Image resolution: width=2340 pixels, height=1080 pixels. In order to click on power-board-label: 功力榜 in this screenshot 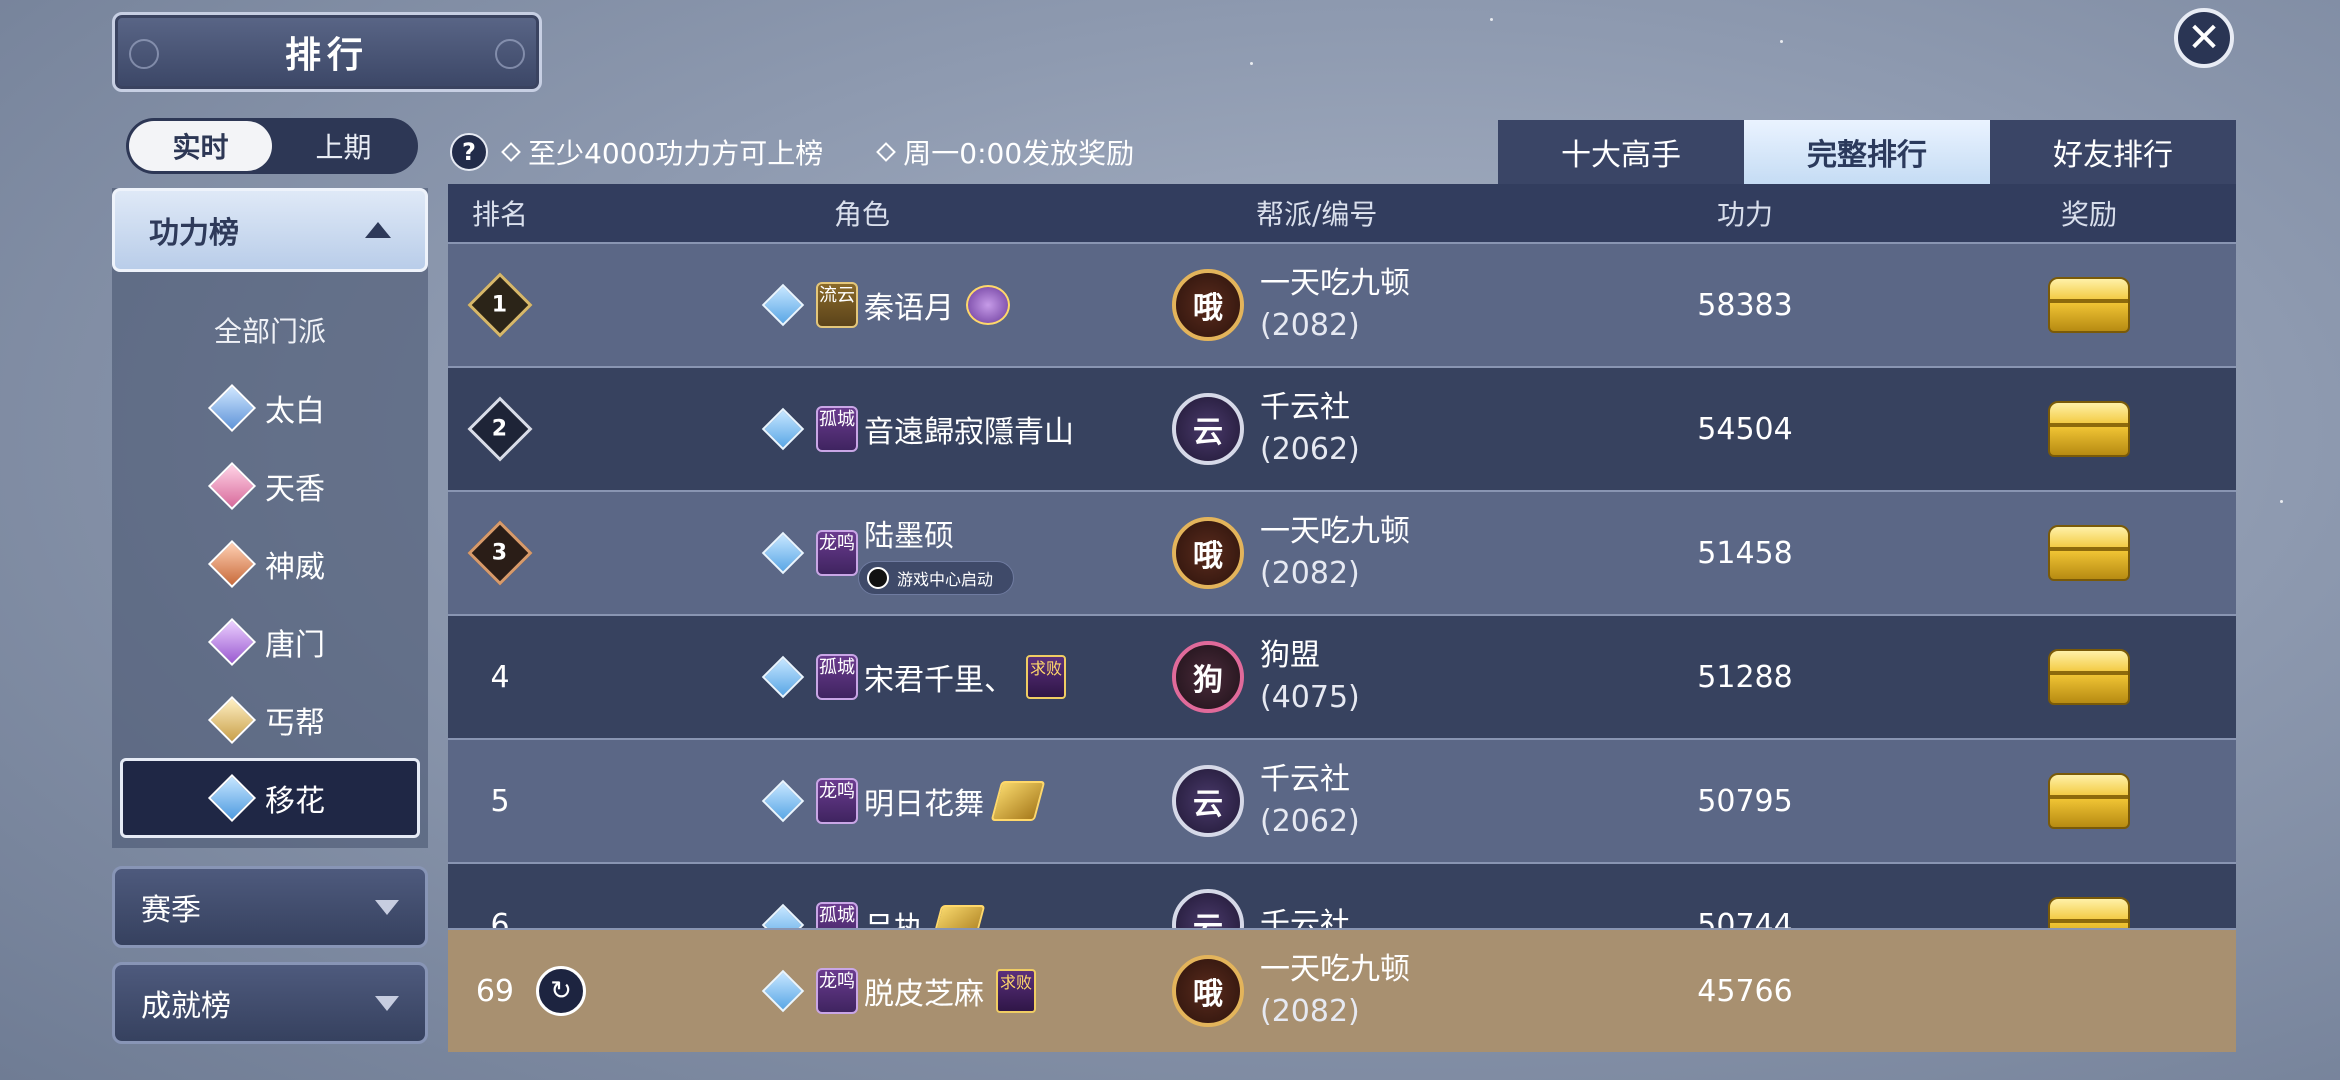, I will do `click(194, 233)`.